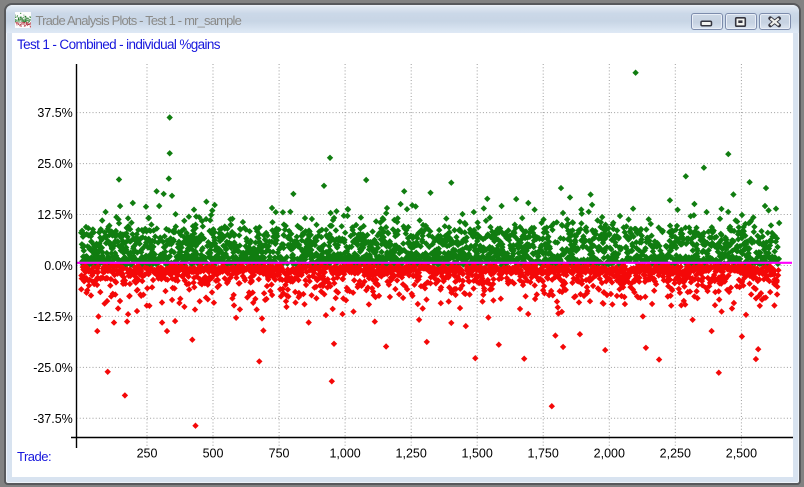 The width and height of the screenshot is (804, 487). I want to click on svg-text: 12.5%, so click(54, 215).